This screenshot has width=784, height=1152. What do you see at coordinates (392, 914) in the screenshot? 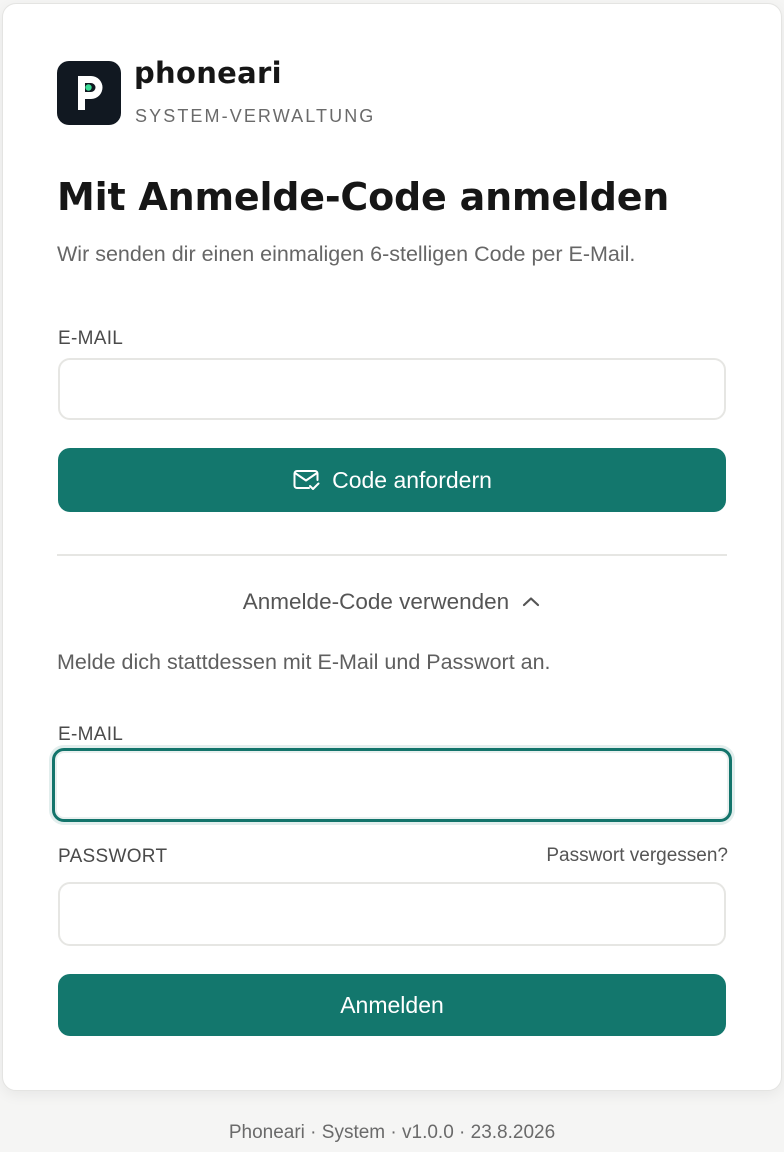
I see `password-input` at bounding box center [392, 914].